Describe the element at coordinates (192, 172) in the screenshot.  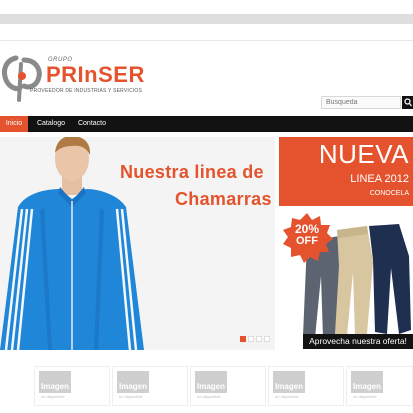
I see `hero-title-line1: Nuestra linea de` at that location.